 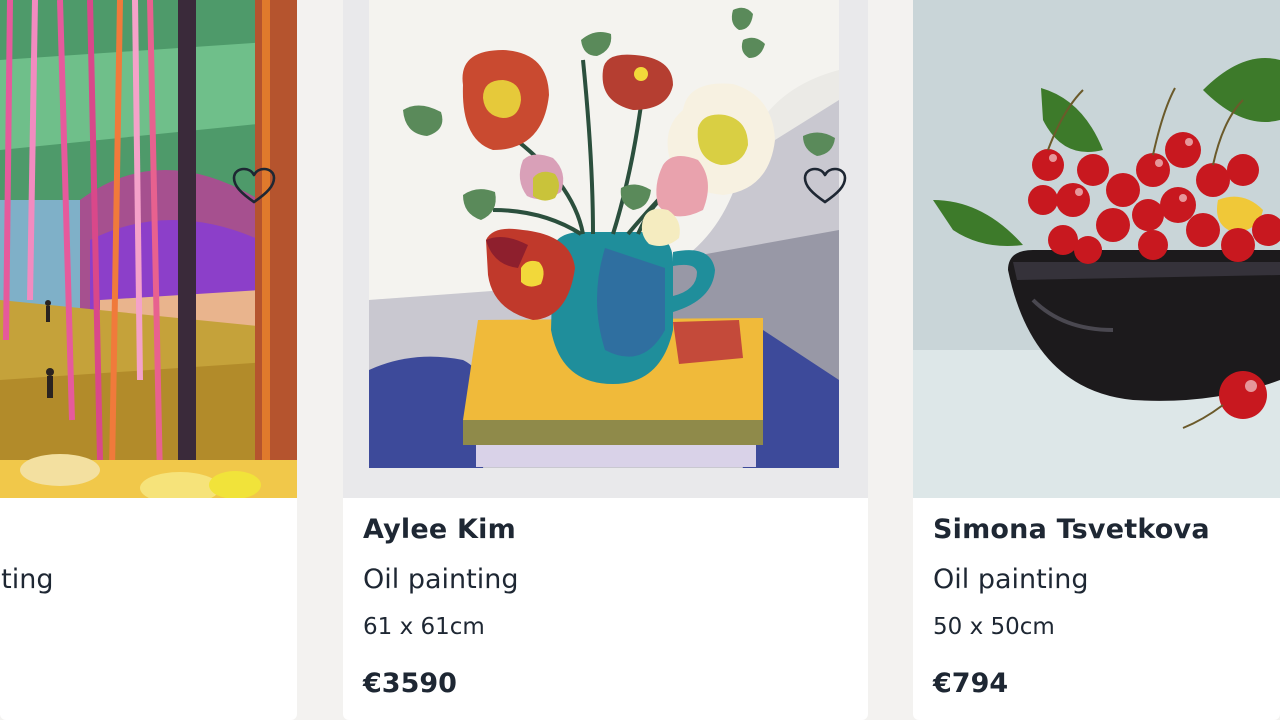 I want to click on artwork-price: €3590, so click(x=410, y=683).